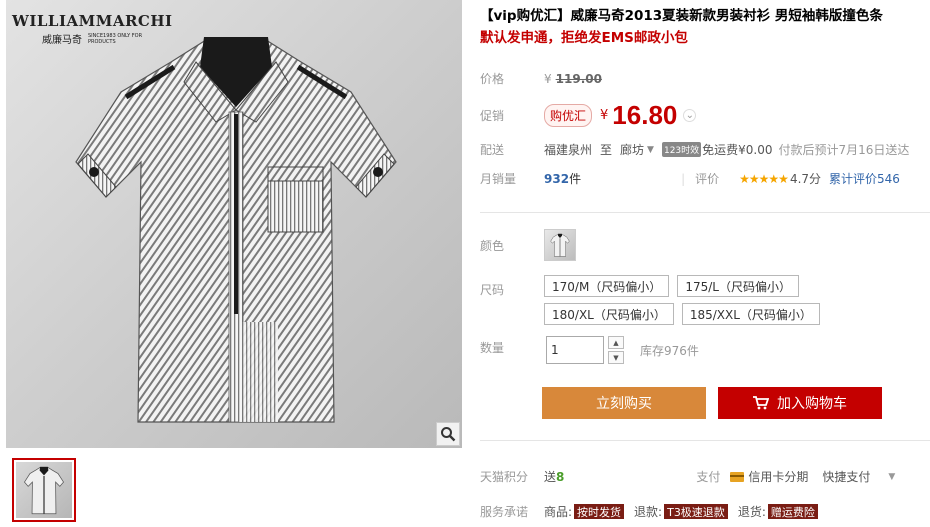  Describe the element at coordinates (492, 245) in the screenshot. I see `color-label: 颜色` at that location.